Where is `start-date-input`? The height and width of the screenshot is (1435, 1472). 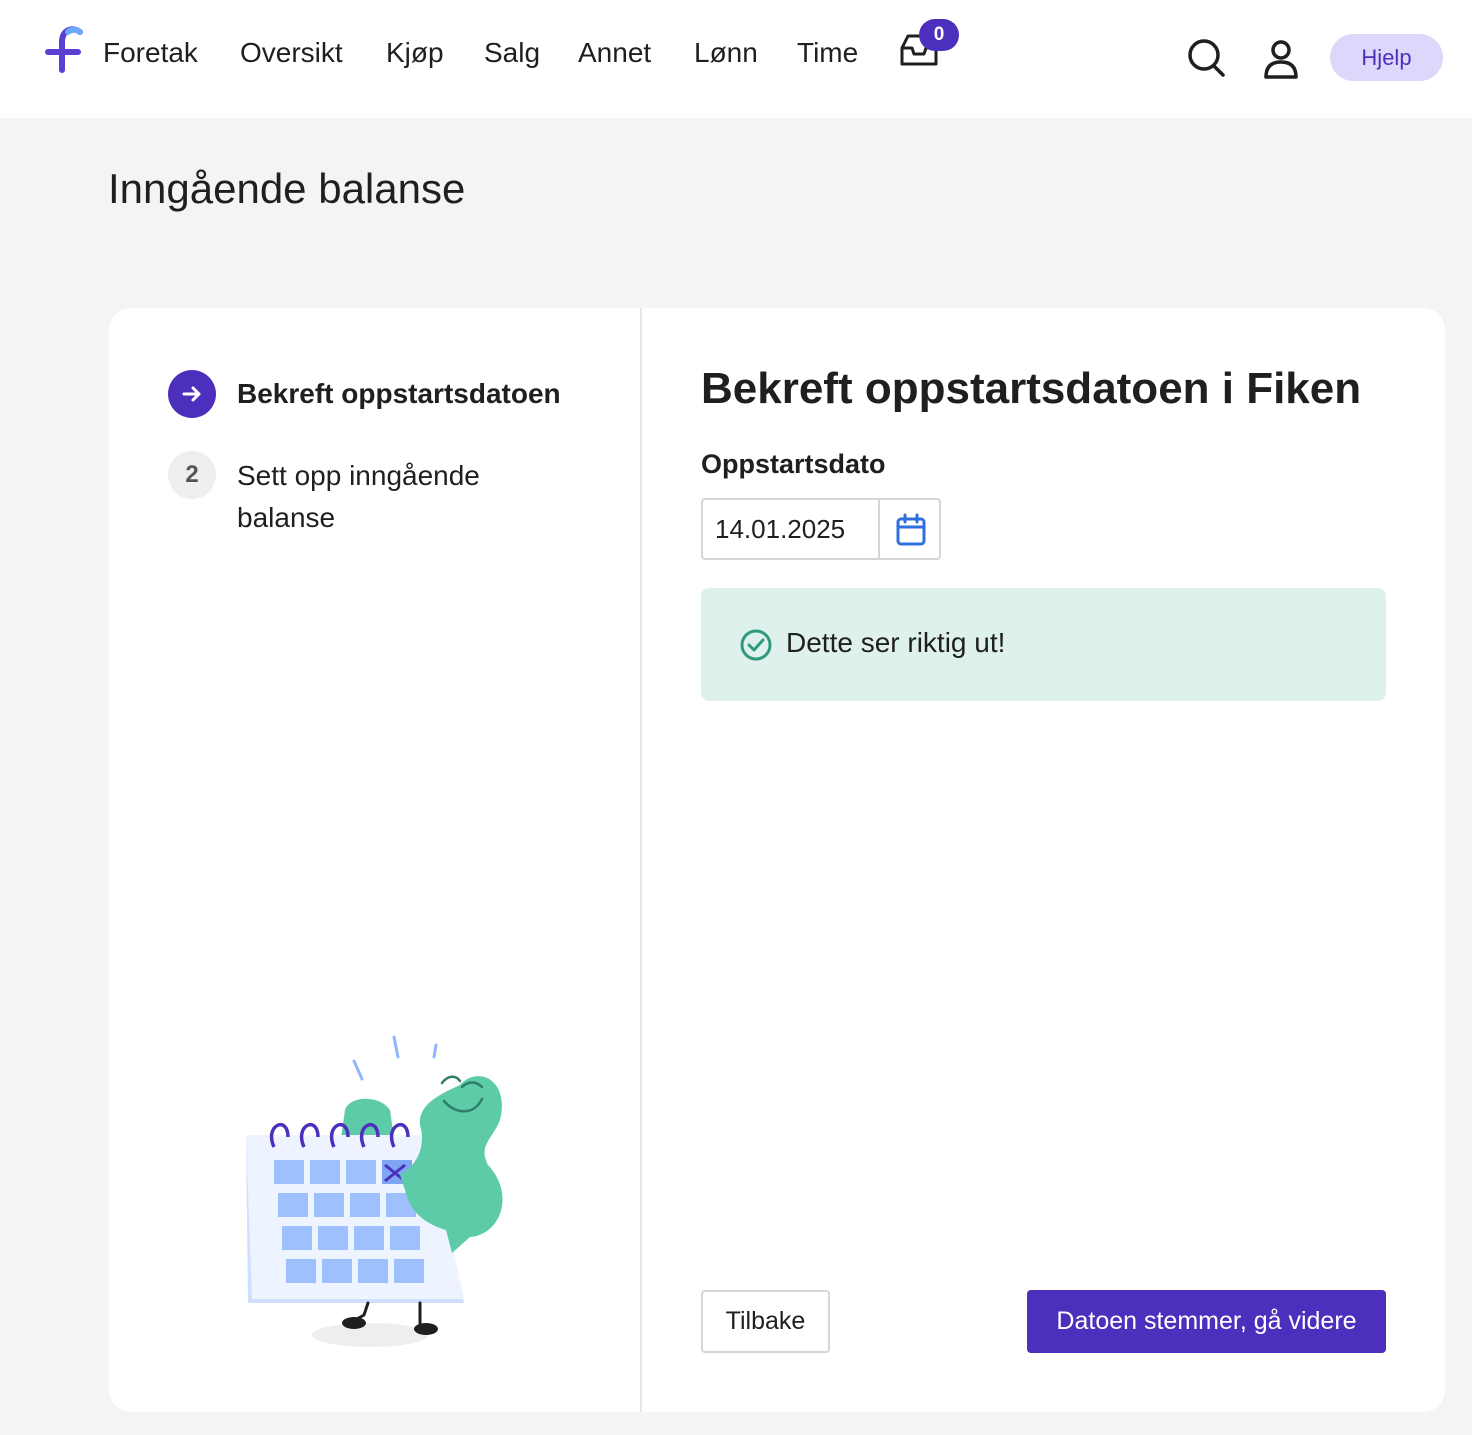 start-date-input is located at coordinates (790, 529).